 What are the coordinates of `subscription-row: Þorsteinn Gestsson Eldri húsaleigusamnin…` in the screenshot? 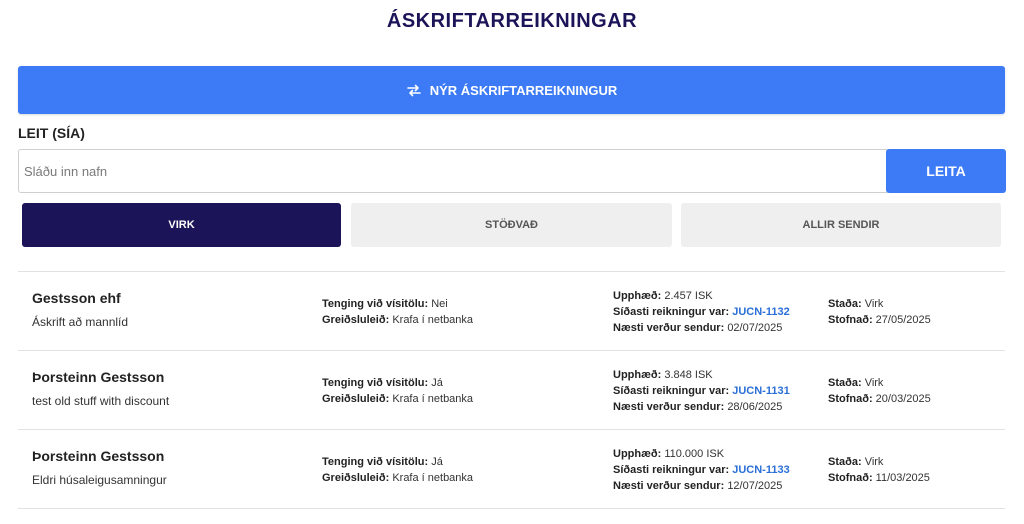 It's located at (511, 469).